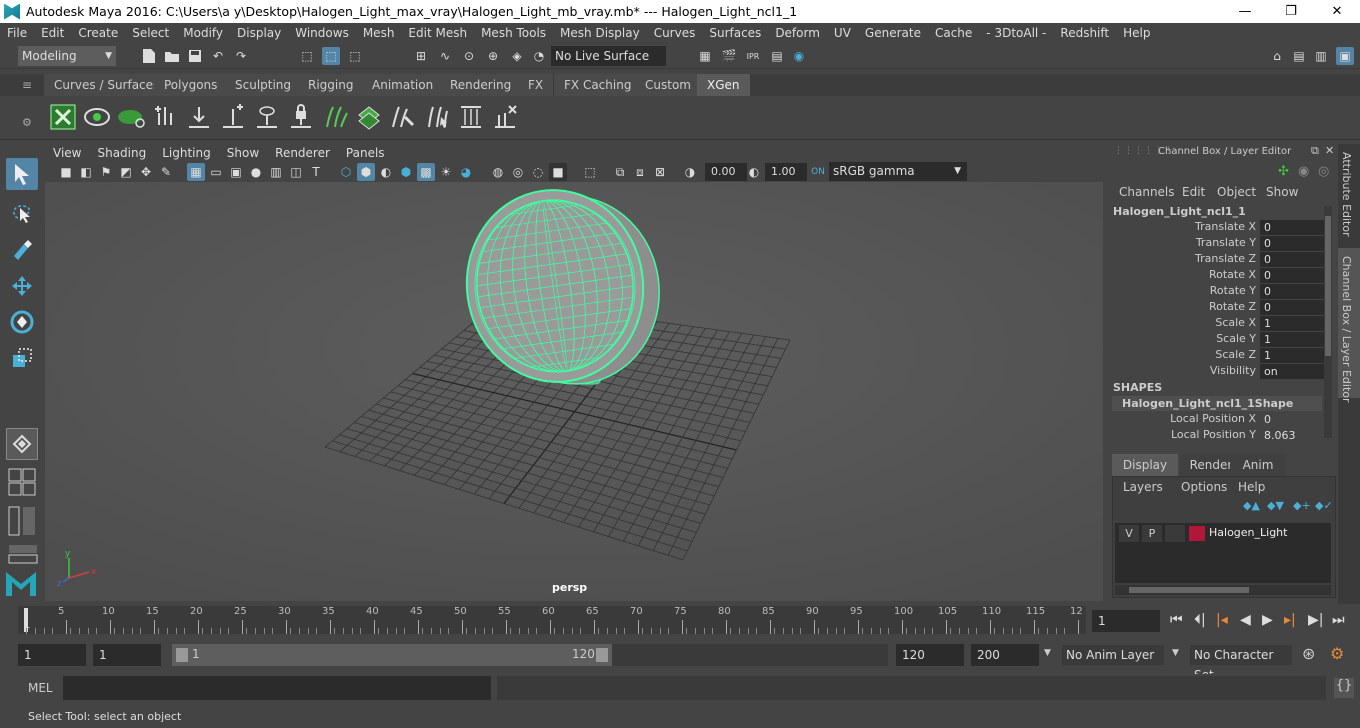  What do you see at coordinates (1222, 228) in the screenshot?
I see `attr-translate-x: Translate X0` at bounding box center [1222, 228].